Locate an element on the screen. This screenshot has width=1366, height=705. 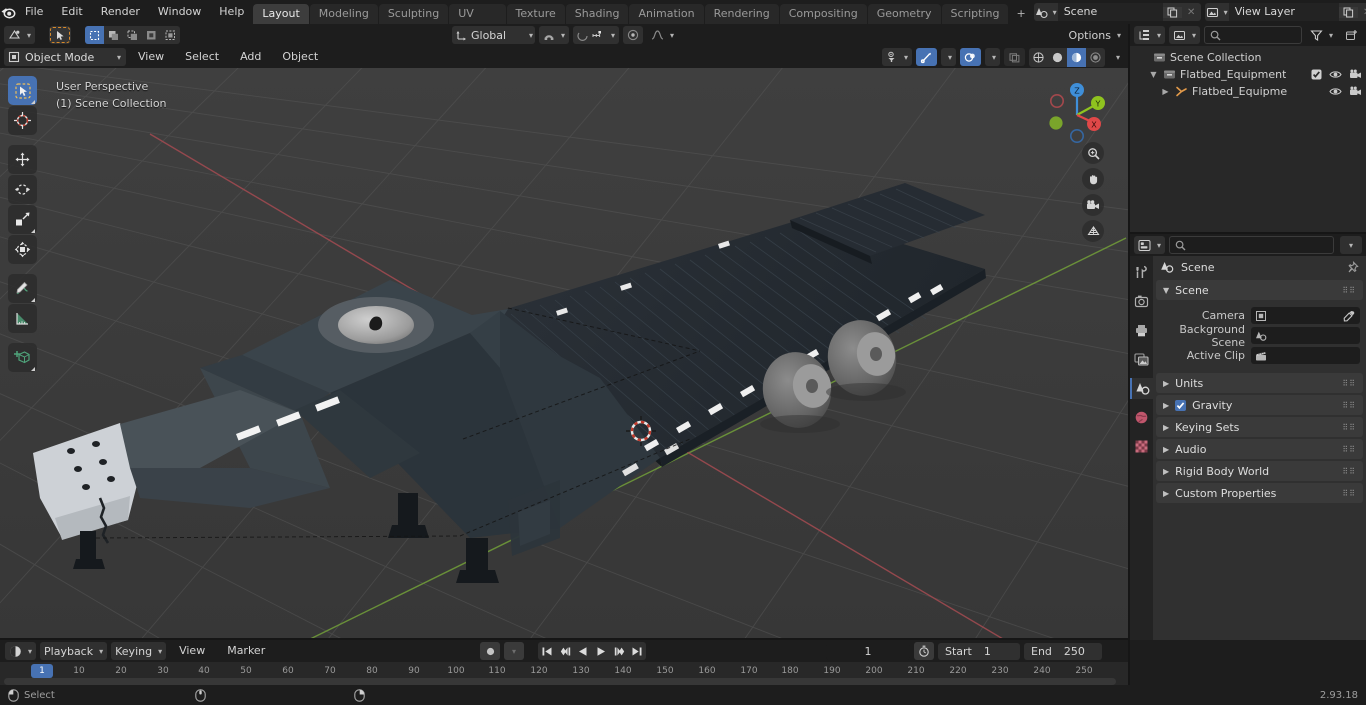
select-intersect-icon is located at coordinates (170, 35).